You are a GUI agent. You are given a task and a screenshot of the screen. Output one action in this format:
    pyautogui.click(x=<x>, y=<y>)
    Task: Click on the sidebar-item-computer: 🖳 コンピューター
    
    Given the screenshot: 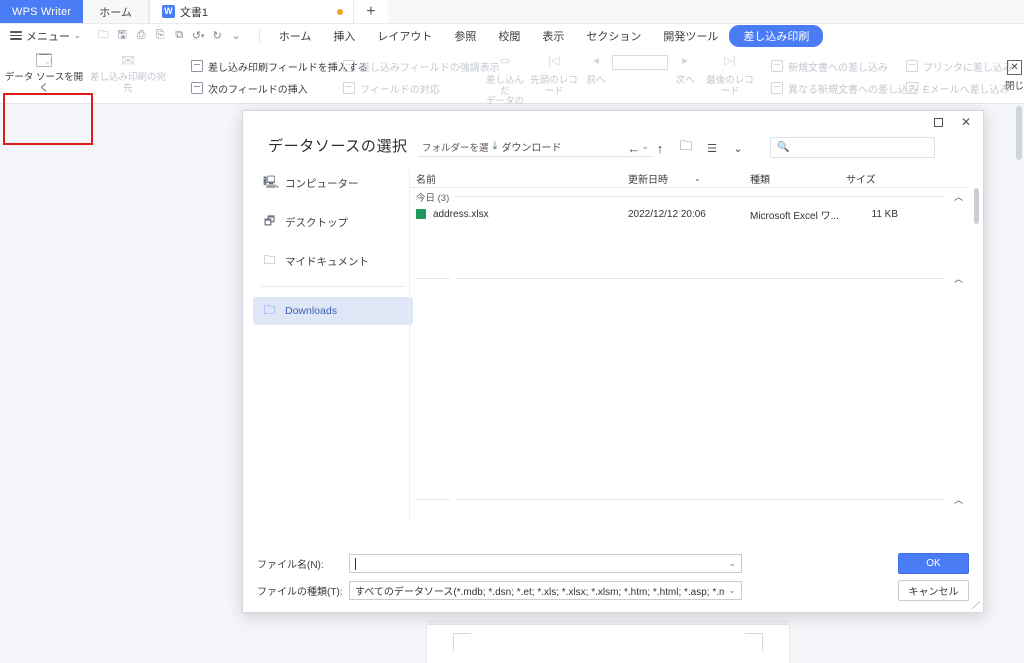 What is the action you would take?
    pyautogui.click(x=333, y=183)
    